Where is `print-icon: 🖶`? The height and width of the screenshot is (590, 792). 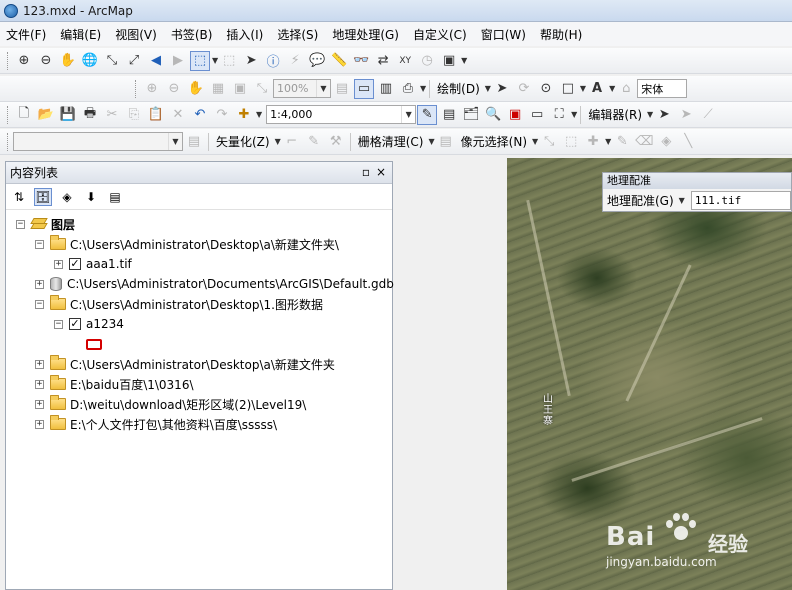
print-icon: 🖶 is located at coordinates (90, 115).